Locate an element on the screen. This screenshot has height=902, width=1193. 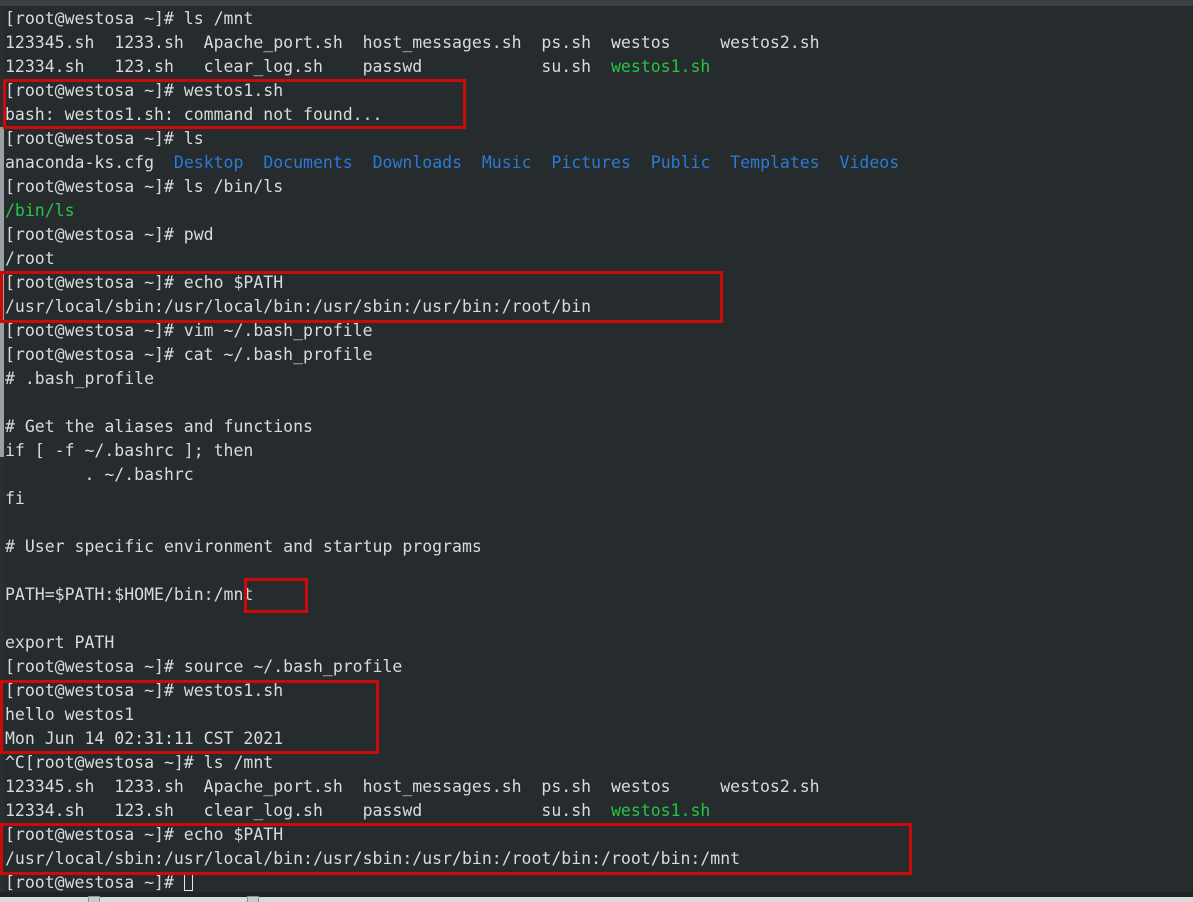
directory-name: Music is located at coordinates (506, 162).